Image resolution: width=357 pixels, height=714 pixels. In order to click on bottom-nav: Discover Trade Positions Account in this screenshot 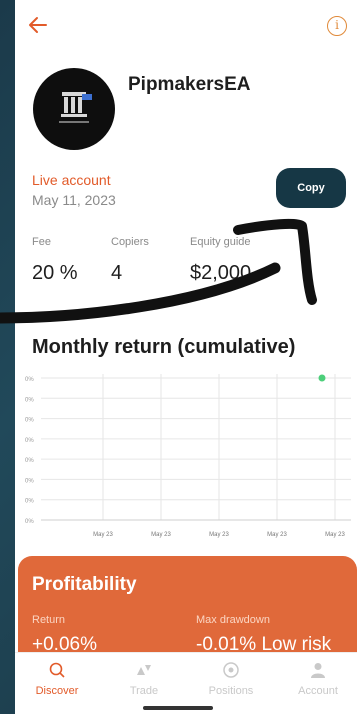, I will do `click(186, 676)`.